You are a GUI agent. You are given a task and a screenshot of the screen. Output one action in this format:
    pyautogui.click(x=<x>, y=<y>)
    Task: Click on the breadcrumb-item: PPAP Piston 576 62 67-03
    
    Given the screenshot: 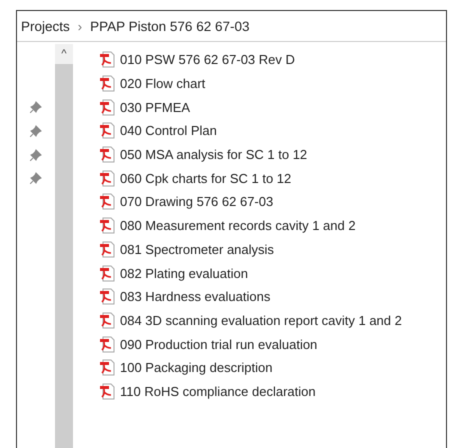 What is the action you would take?
    pyautogui.click(x=170, y=26)
    